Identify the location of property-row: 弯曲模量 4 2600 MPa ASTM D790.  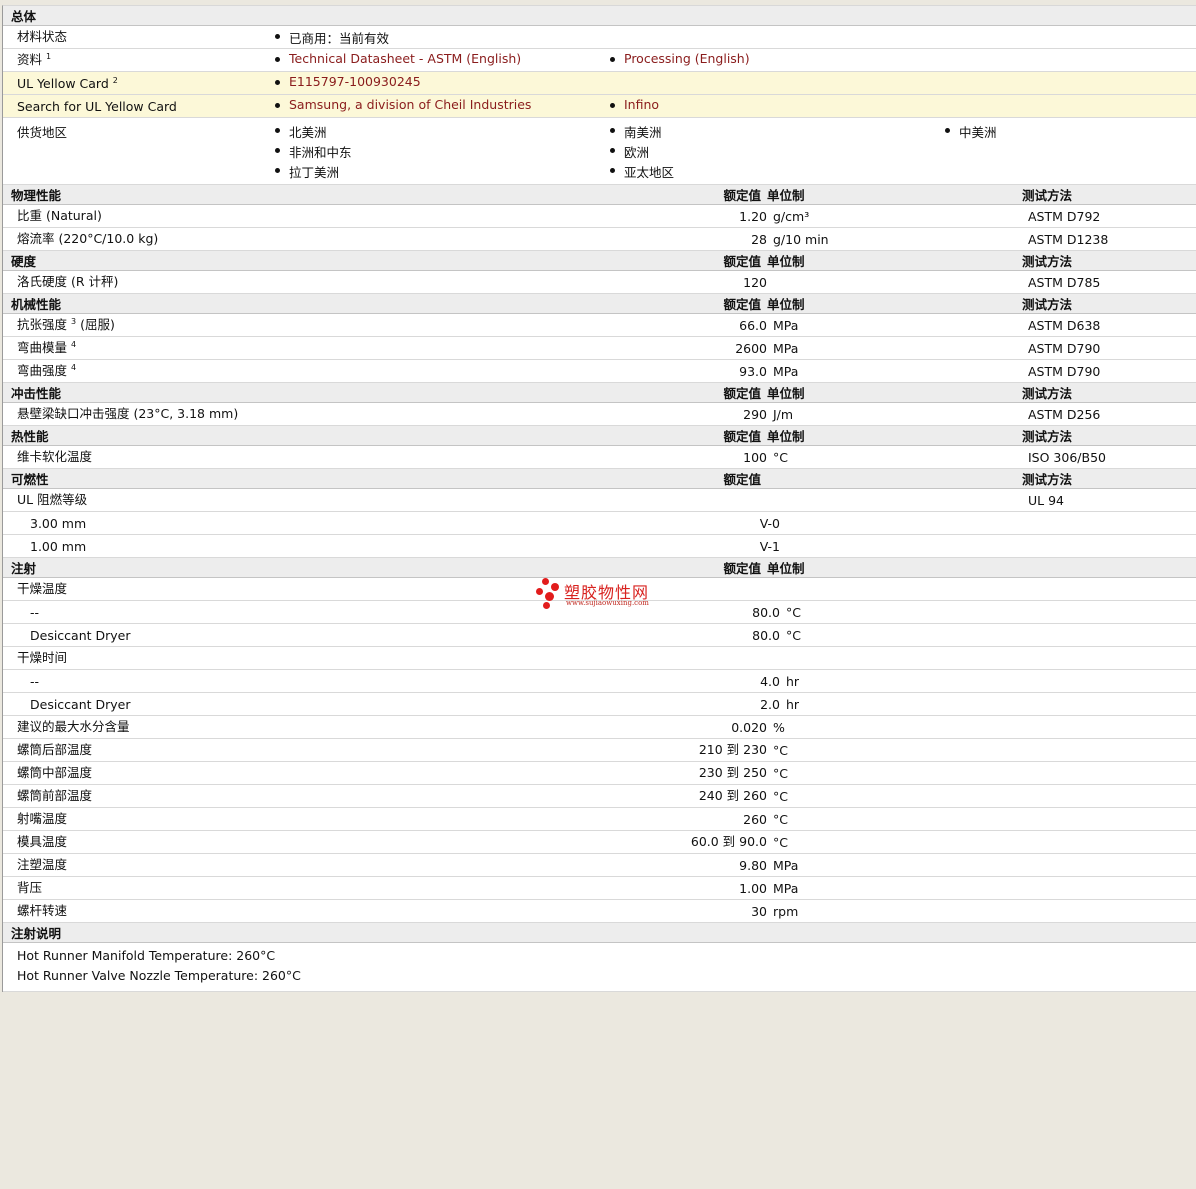
(599, 348).